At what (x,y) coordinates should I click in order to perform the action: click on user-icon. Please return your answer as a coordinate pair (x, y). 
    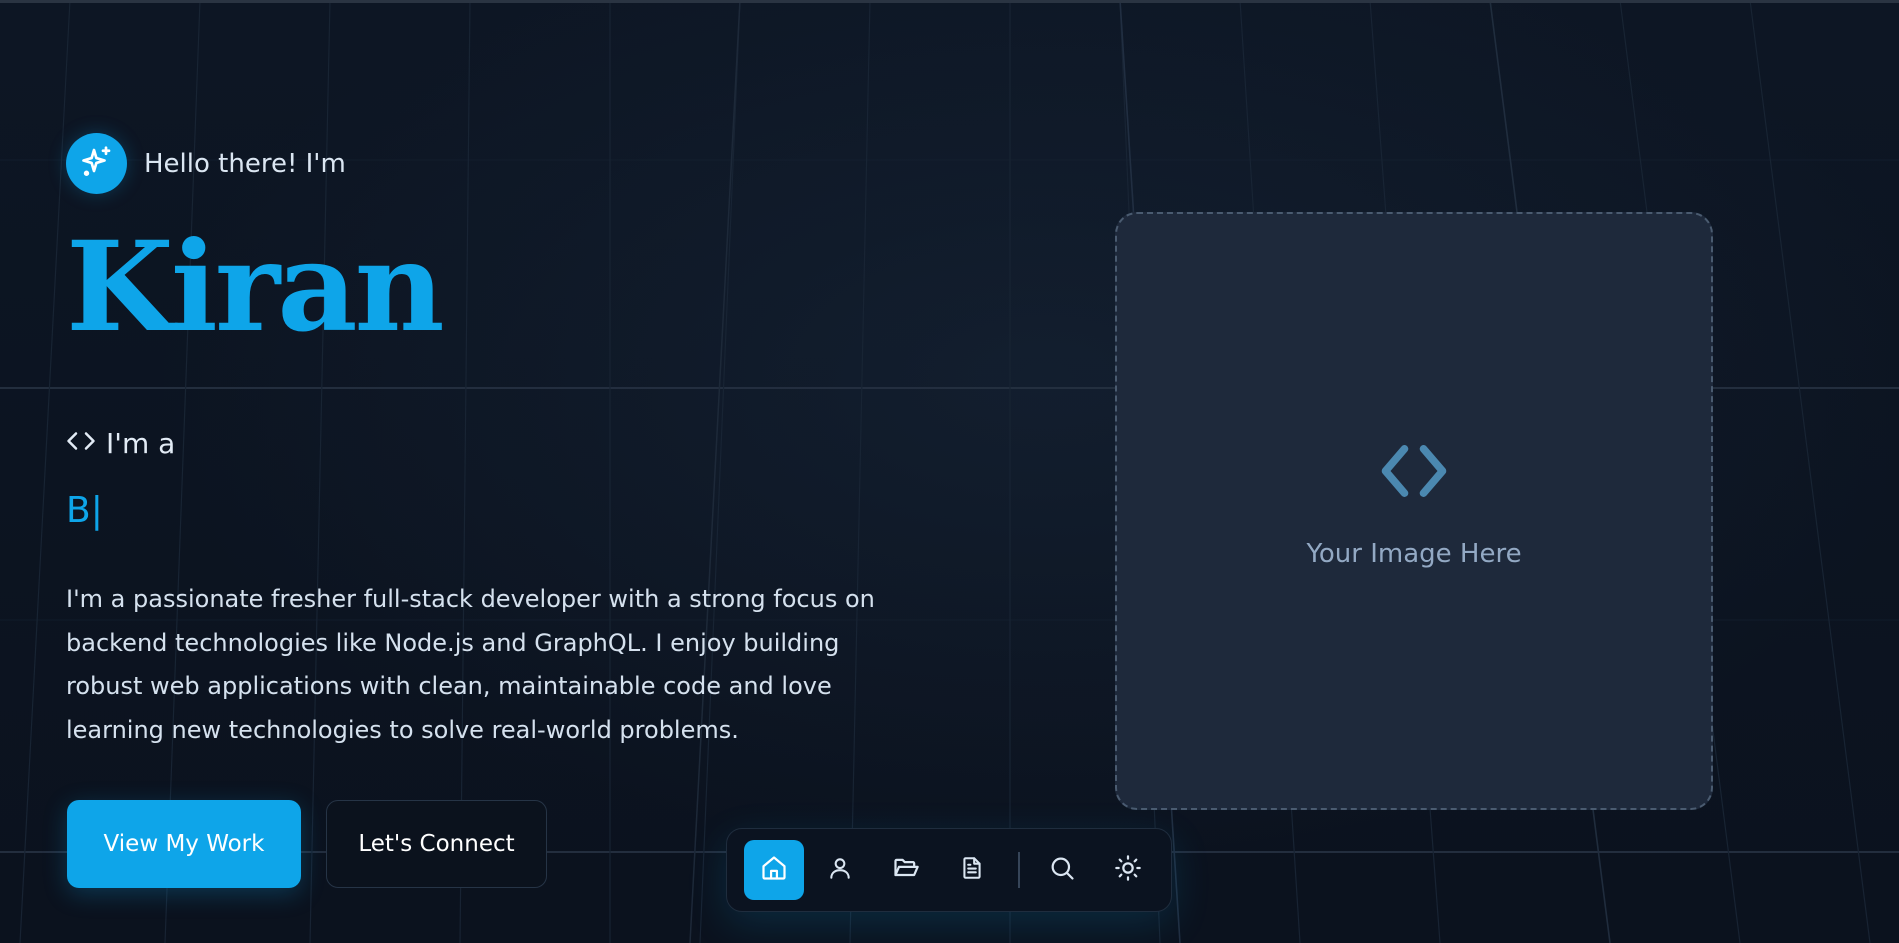
    Looking at the image, I should click on (840, 870).